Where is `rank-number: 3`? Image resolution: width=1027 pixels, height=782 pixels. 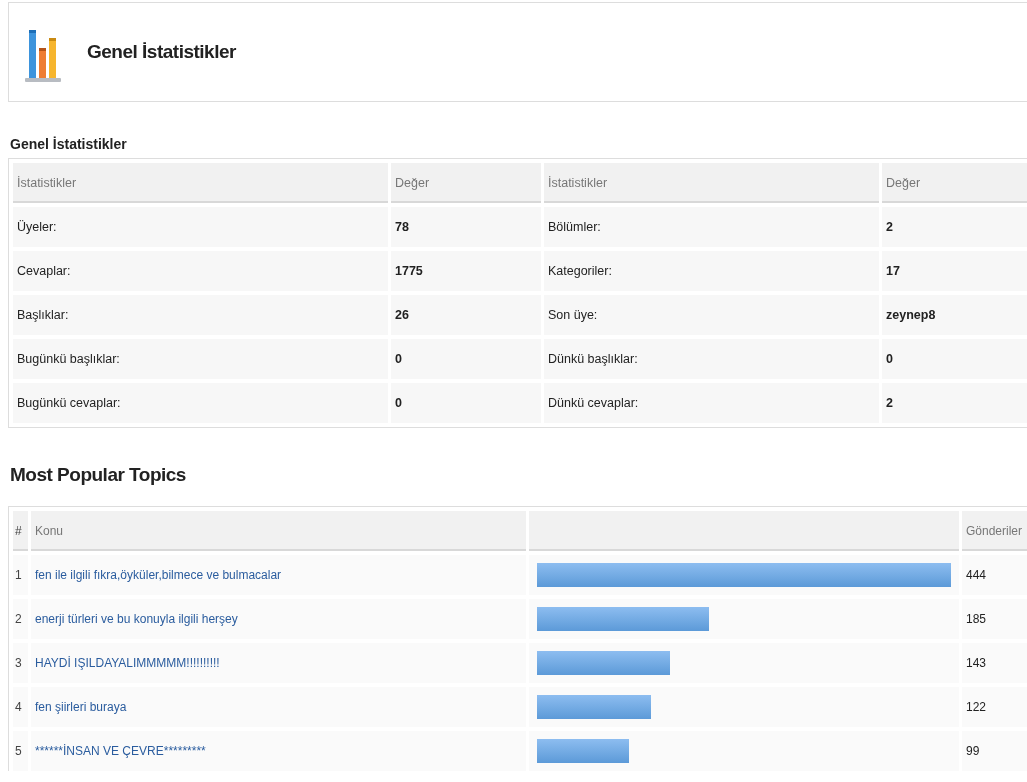
rank-number: 3 is located at coordinates (20, 663).